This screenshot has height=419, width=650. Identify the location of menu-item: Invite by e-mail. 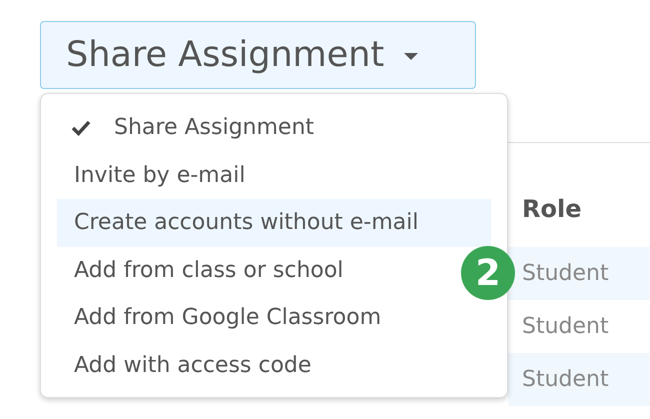
(155, 175).